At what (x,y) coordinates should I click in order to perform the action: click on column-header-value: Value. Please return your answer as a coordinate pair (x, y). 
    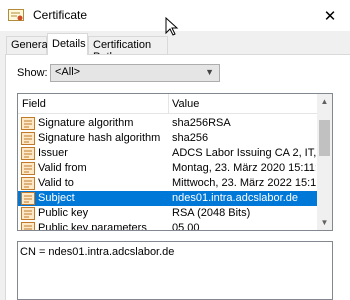
    Looking at the image, I should click on (185, 104).